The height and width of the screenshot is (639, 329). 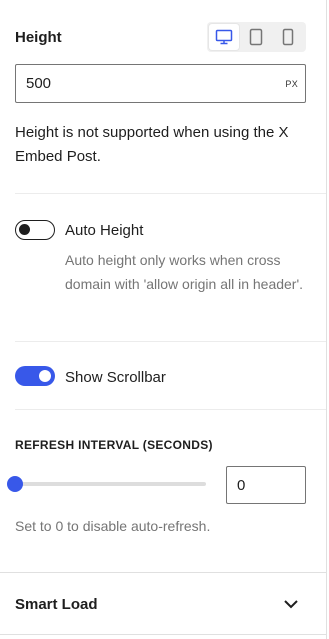 What do you see at coordinates (146, 83) in the screenshot?
I see `height-input` at bounding box center [146, 83].